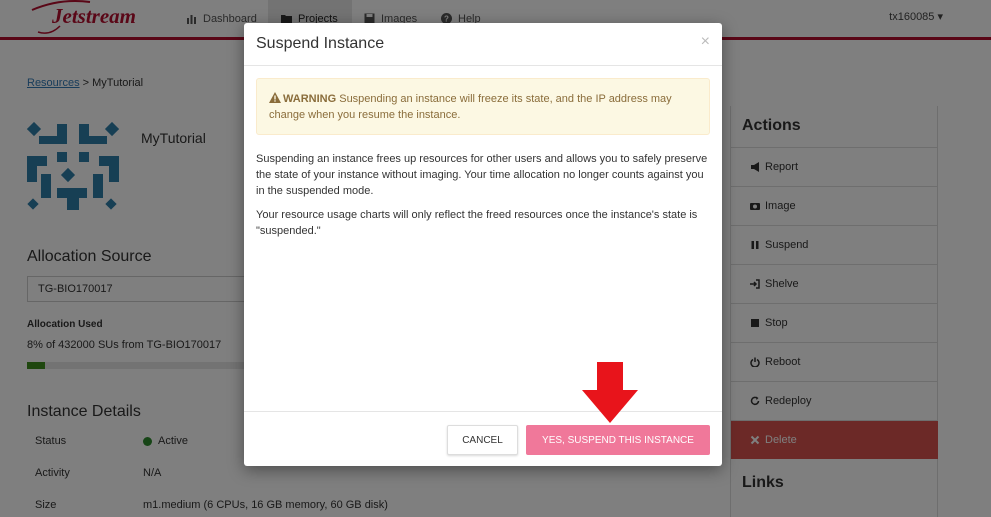 The width and height of the screenshot is (991, 517). I want to click on modal-footer: CANCEL YES, SUSPEND THIS INSTANCE, so click(483, 438).